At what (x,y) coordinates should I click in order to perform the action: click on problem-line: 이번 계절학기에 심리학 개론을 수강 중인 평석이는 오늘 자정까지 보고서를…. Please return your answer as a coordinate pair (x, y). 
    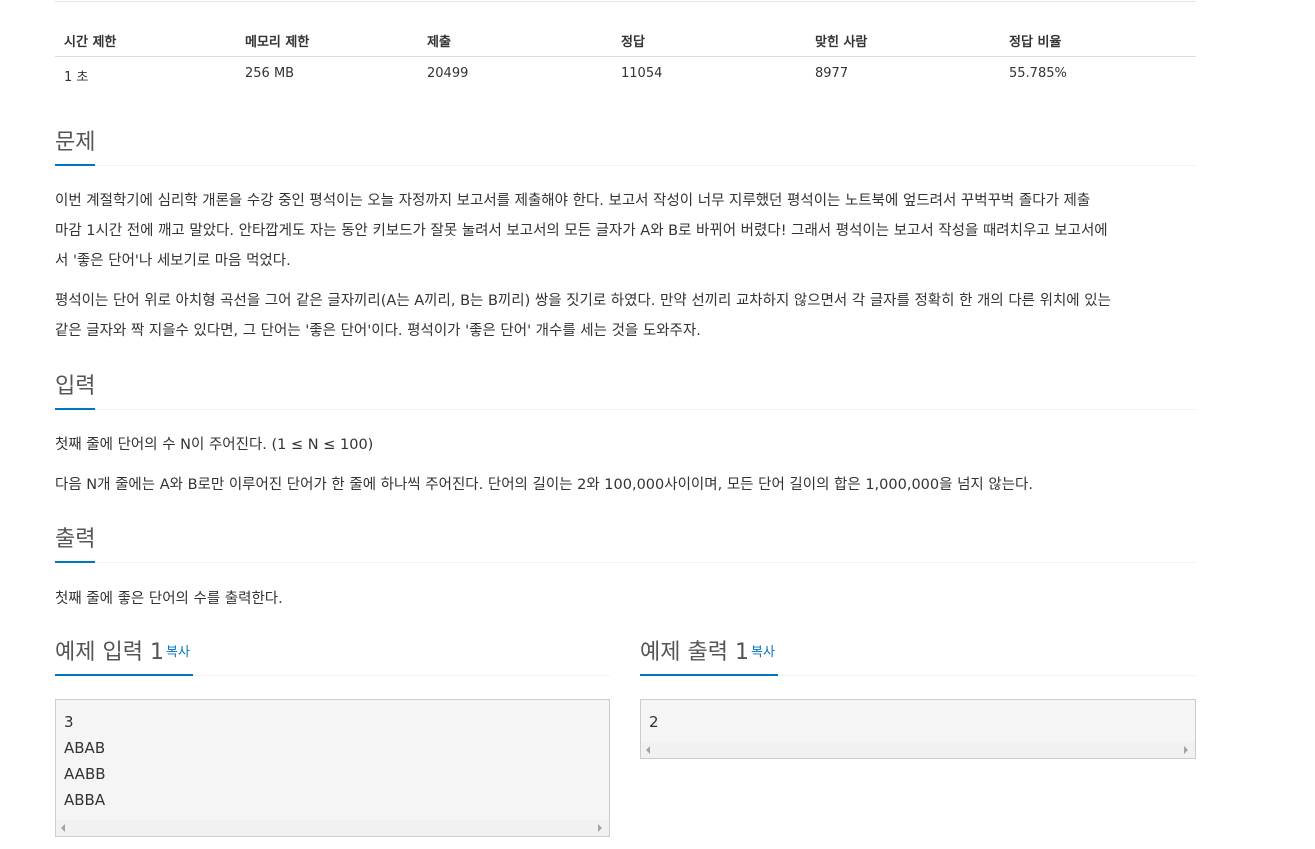
    Looking at the image, I should click on (573, 201).